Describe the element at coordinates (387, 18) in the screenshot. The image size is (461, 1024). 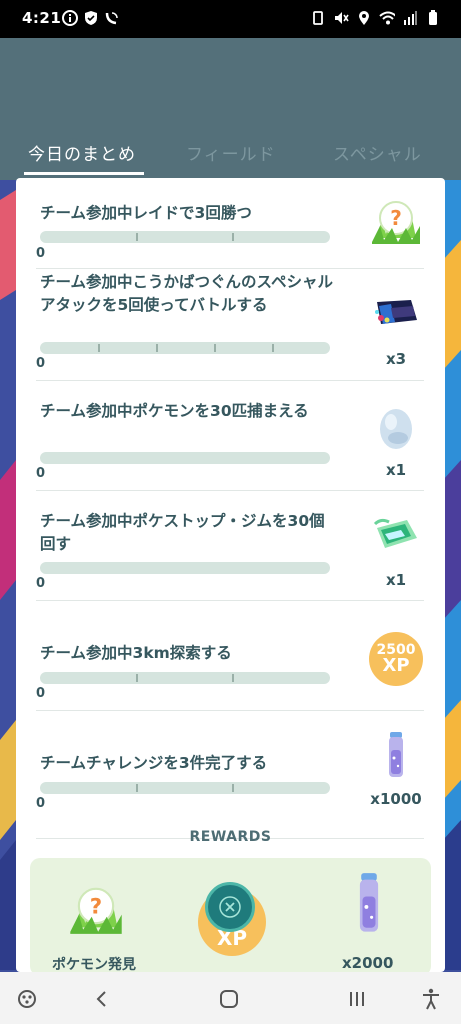
I see `wifi-icon` at that location.